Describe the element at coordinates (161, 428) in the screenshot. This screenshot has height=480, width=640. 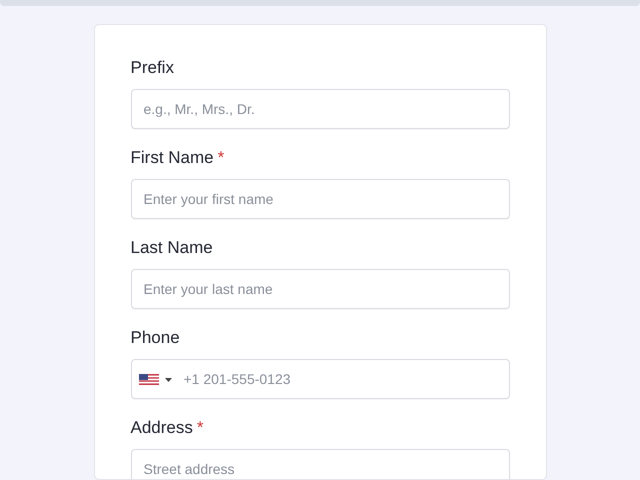
I see `field-label: Address` at that location.